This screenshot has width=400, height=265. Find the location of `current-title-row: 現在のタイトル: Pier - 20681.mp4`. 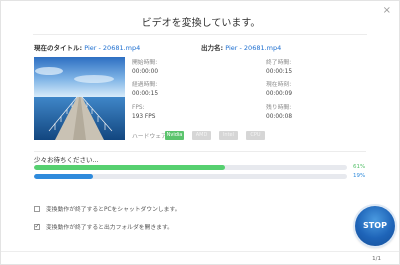

current-title-row: 現在のタイトル: Pier - 20681.mp4 is located at coordinates (87, 47).